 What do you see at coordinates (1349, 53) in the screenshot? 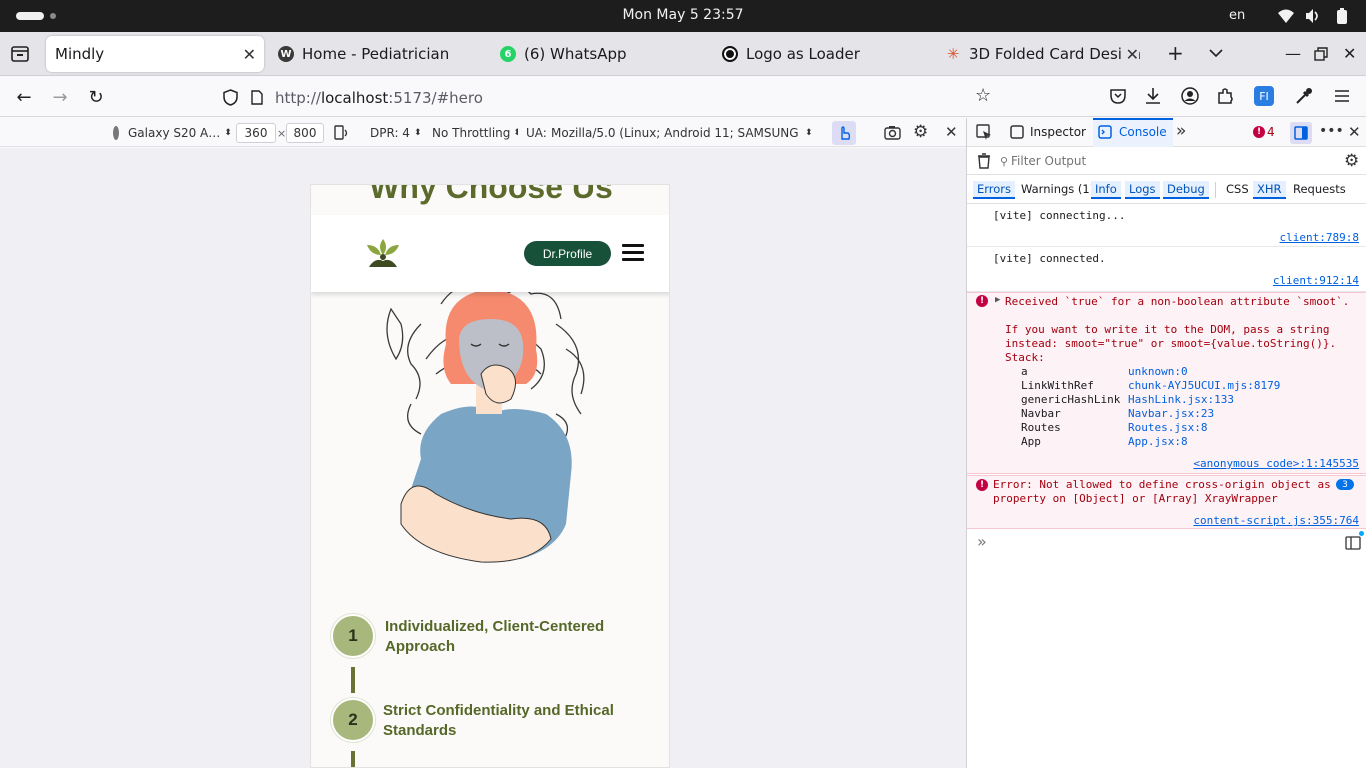
I see `close-window-icon: ✕` at bounding box center [1349, 53].